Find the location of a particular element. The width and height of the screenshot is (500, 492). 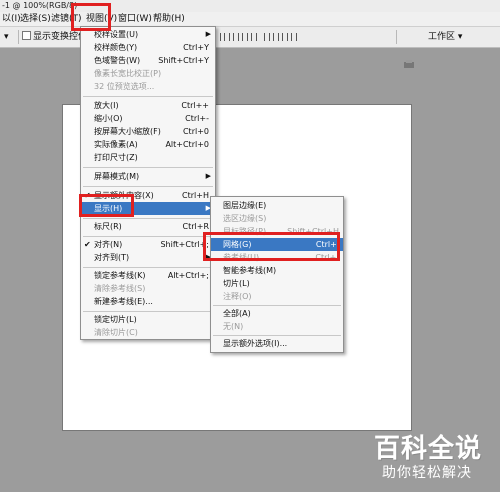

menu-item-label: 对齐到(T) is located at coordinates (112, 257).